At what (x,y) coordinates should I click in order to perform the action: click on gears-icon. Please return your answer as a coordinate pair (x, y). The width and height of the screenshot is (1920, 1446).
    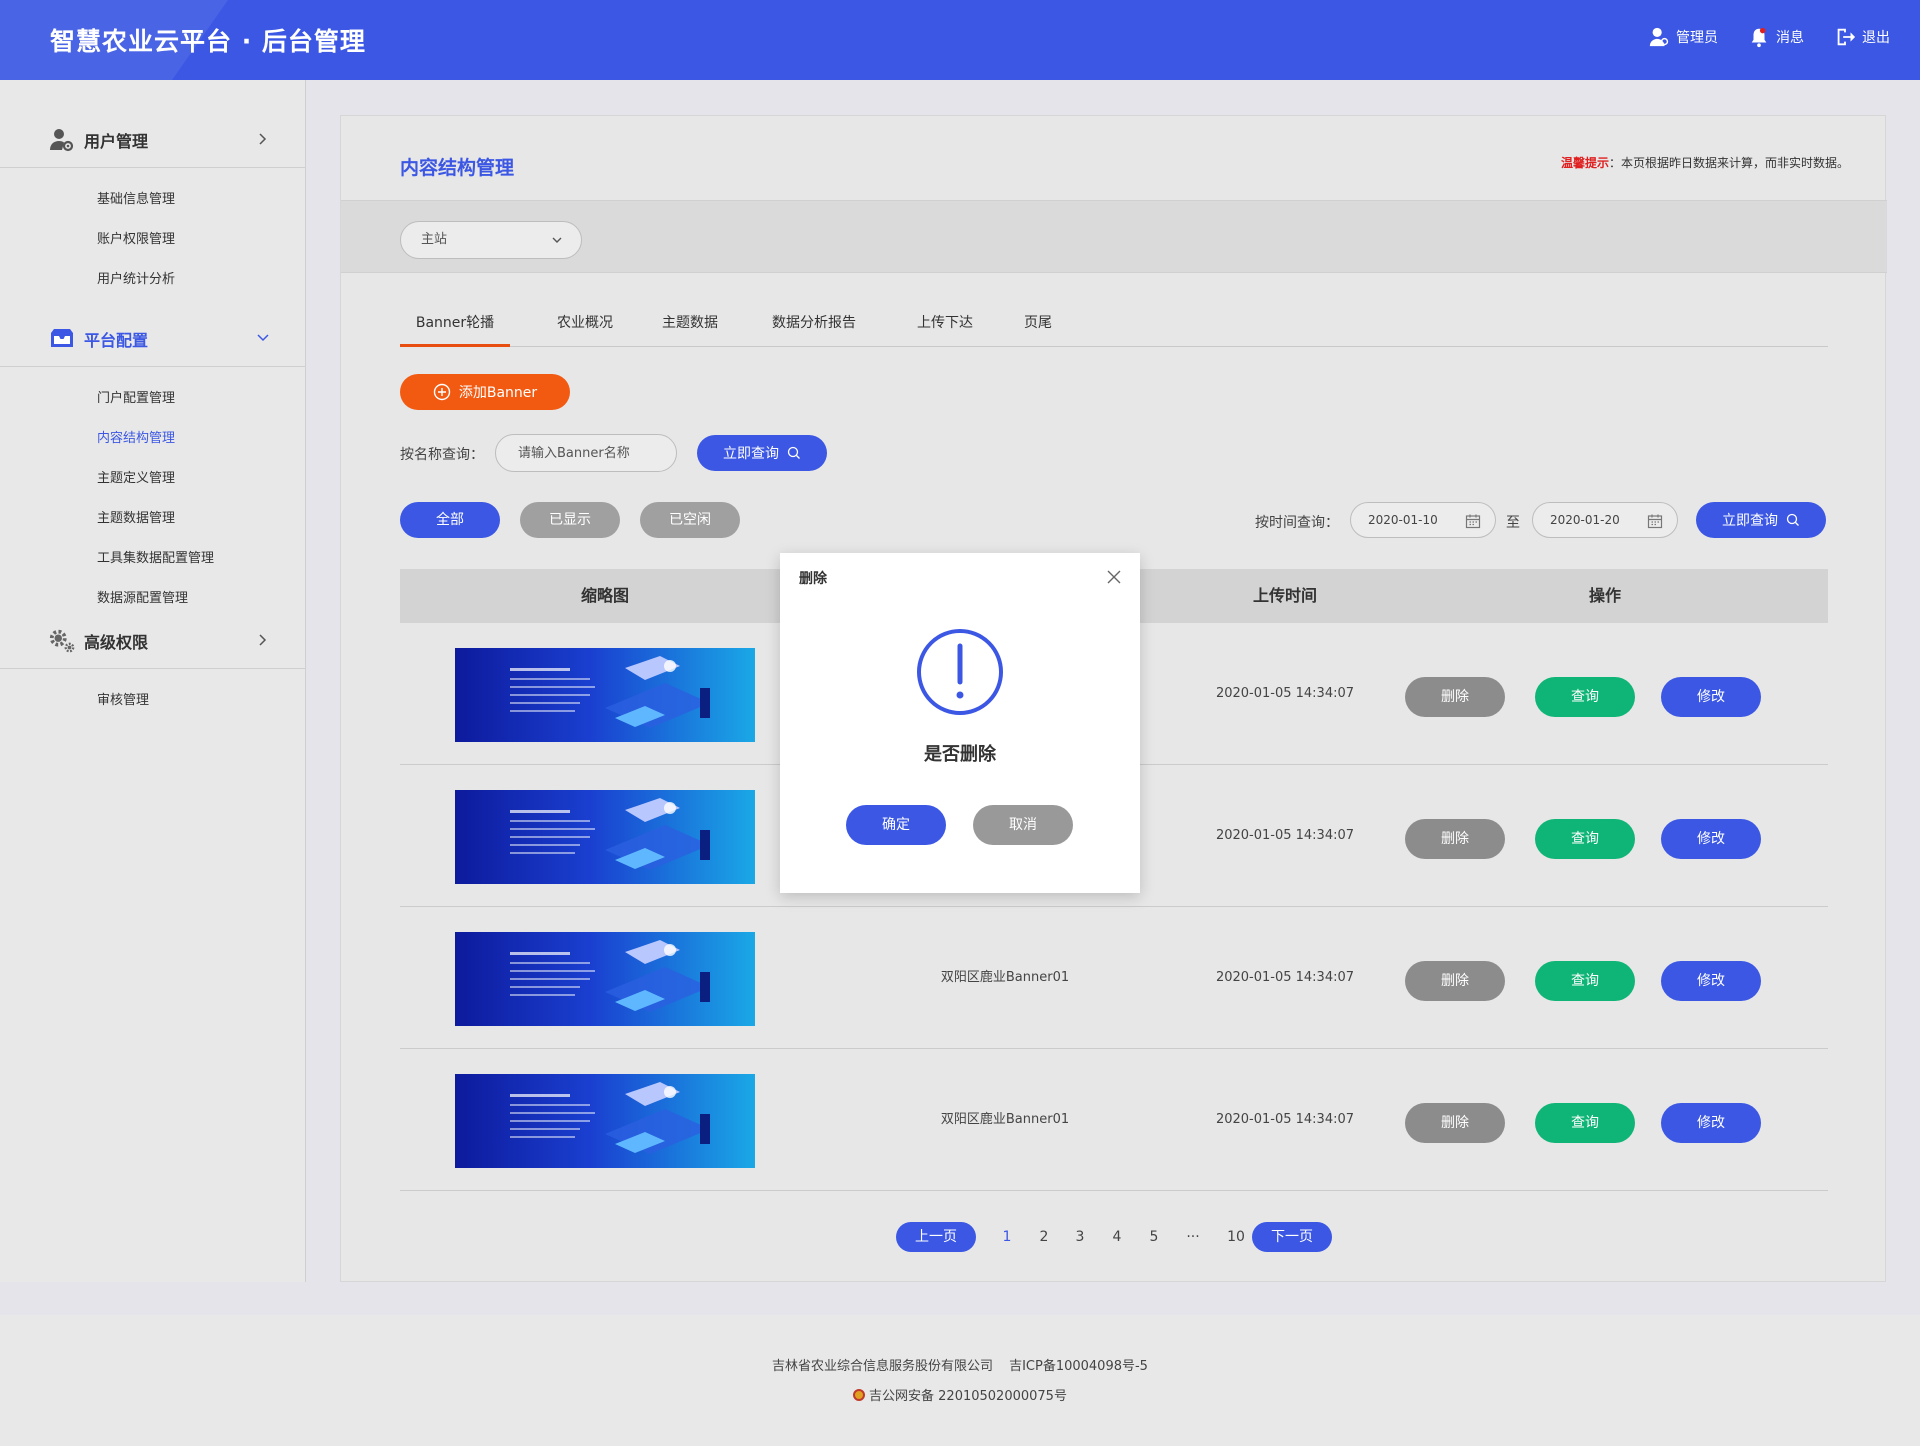
    Looking at the image, I should click on (62, 641).